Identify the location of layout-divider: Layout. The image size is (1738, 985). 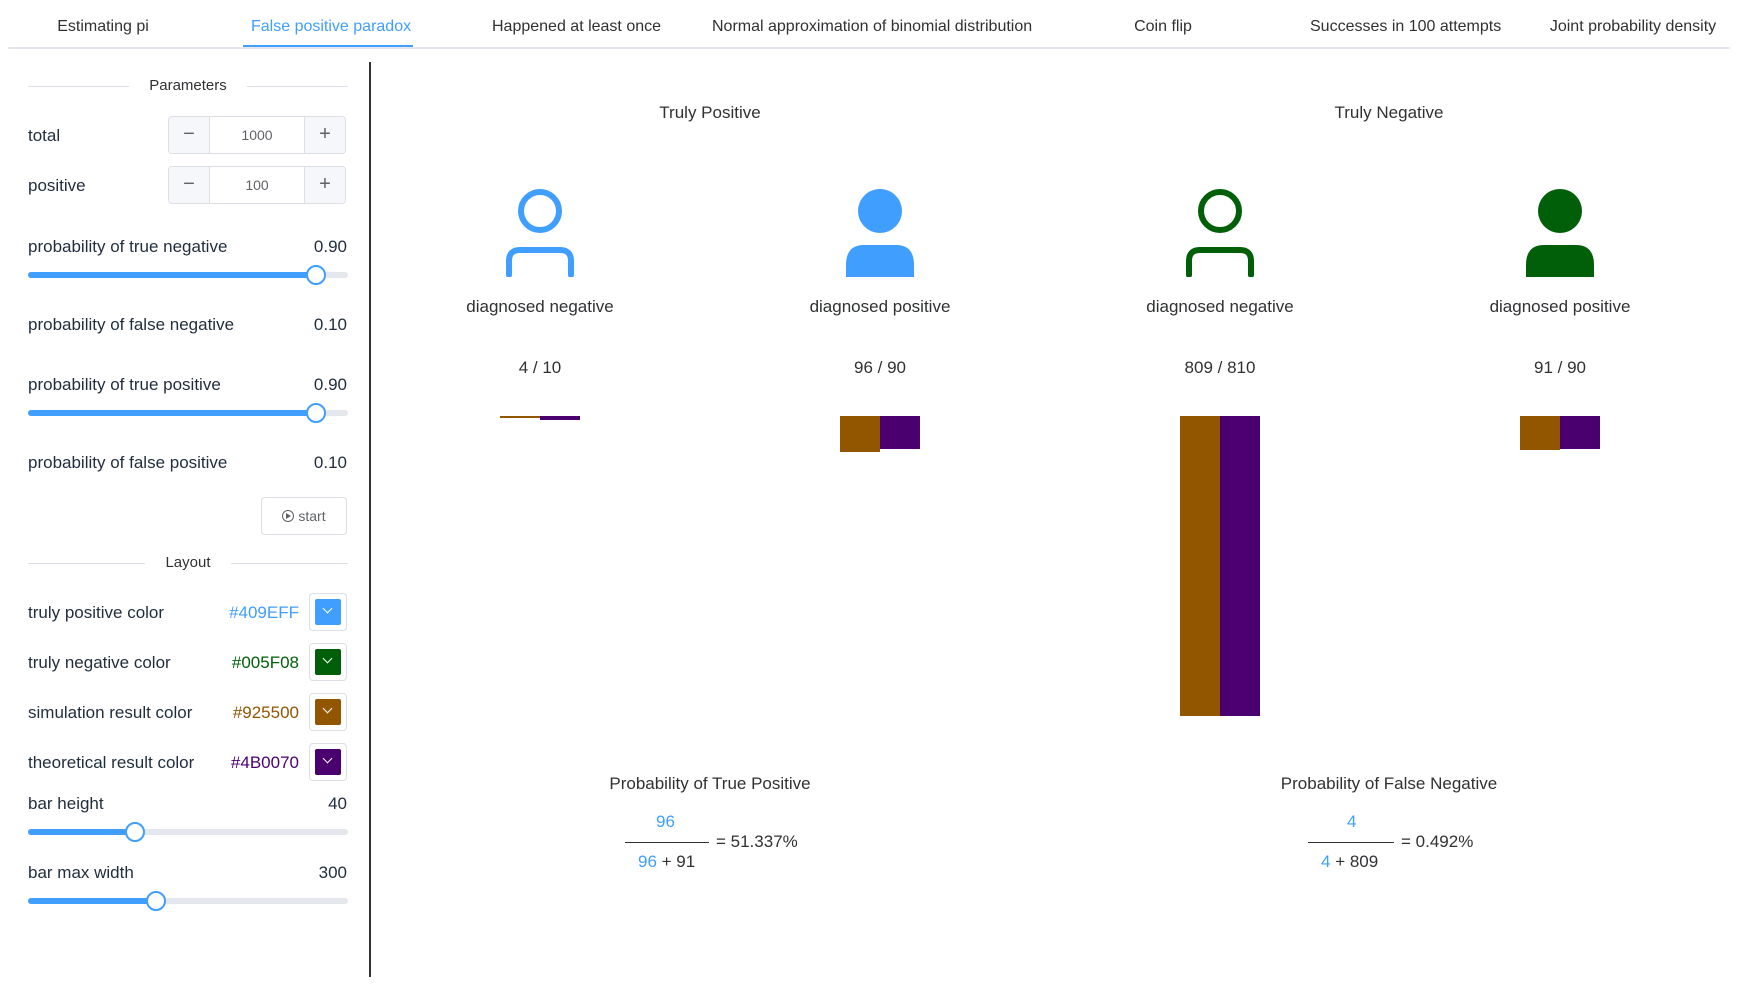
(188, 562).